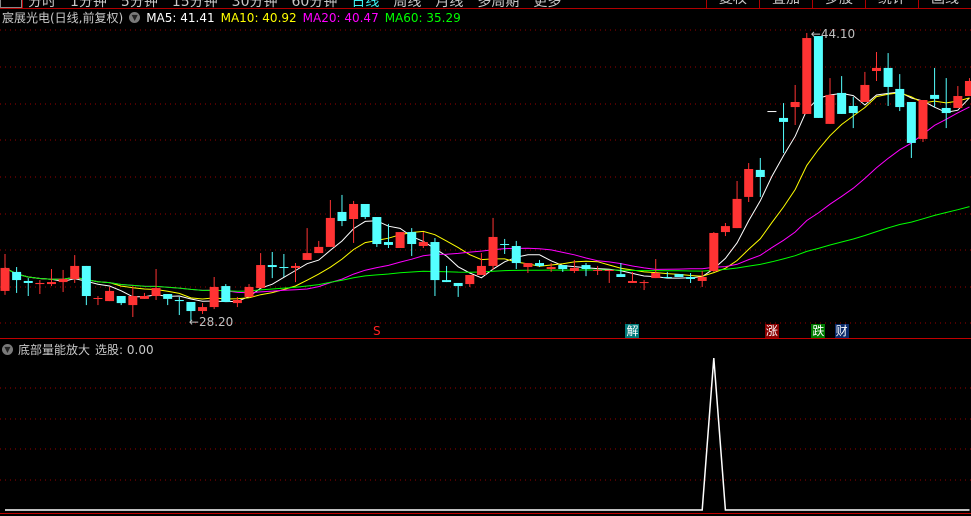 Image resolution: width=971 pixels, height=516 pixels. Describe the element at coordinates (211, 322) in the screenshot. I see `low-price-label: ←28.20` at that location.